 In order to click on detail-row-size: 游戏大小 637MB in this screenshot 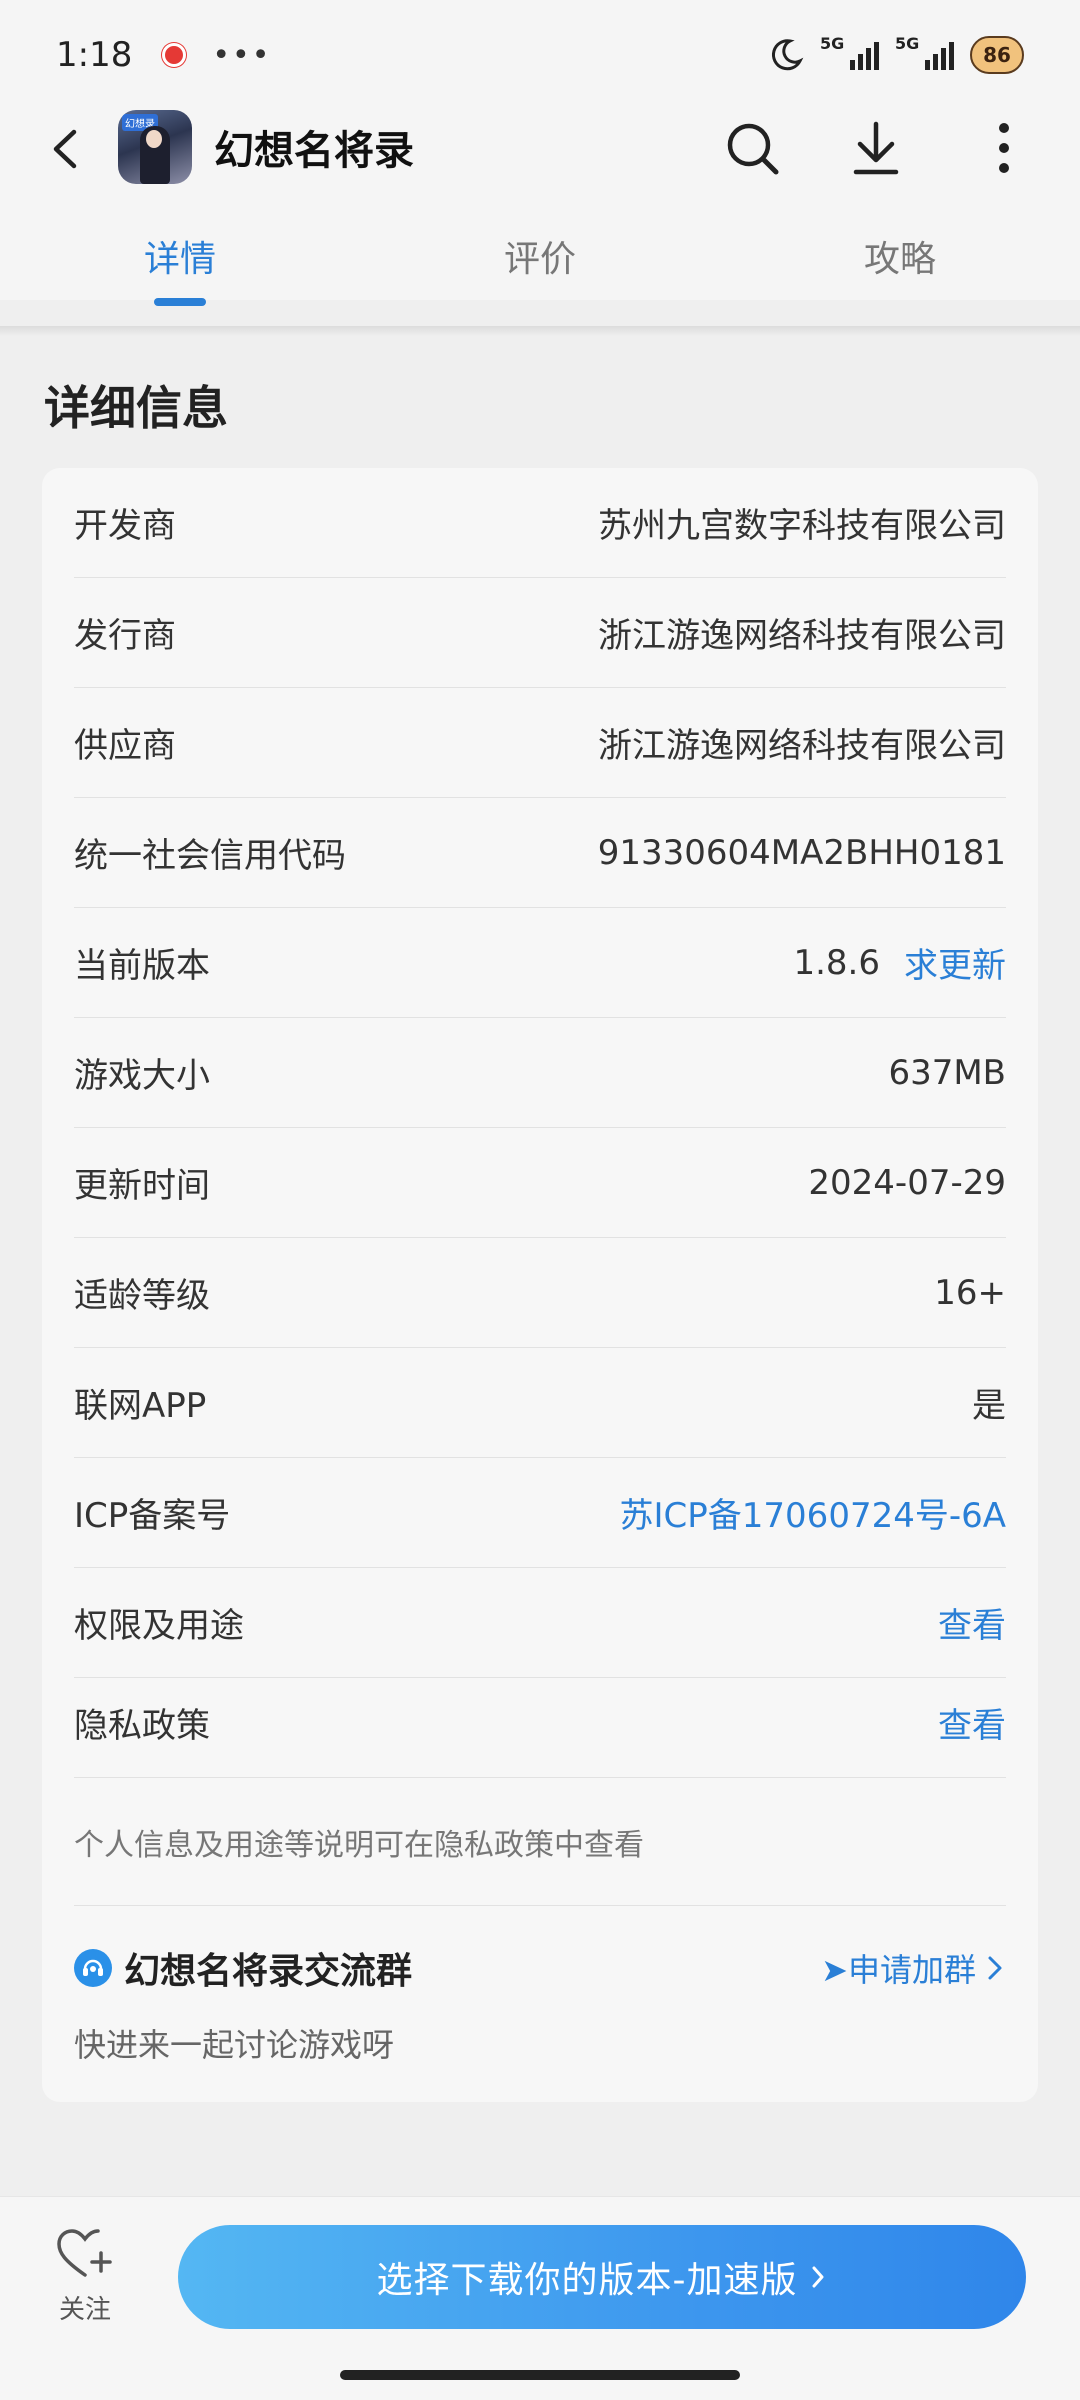, I will do `click(540, 1073)`.